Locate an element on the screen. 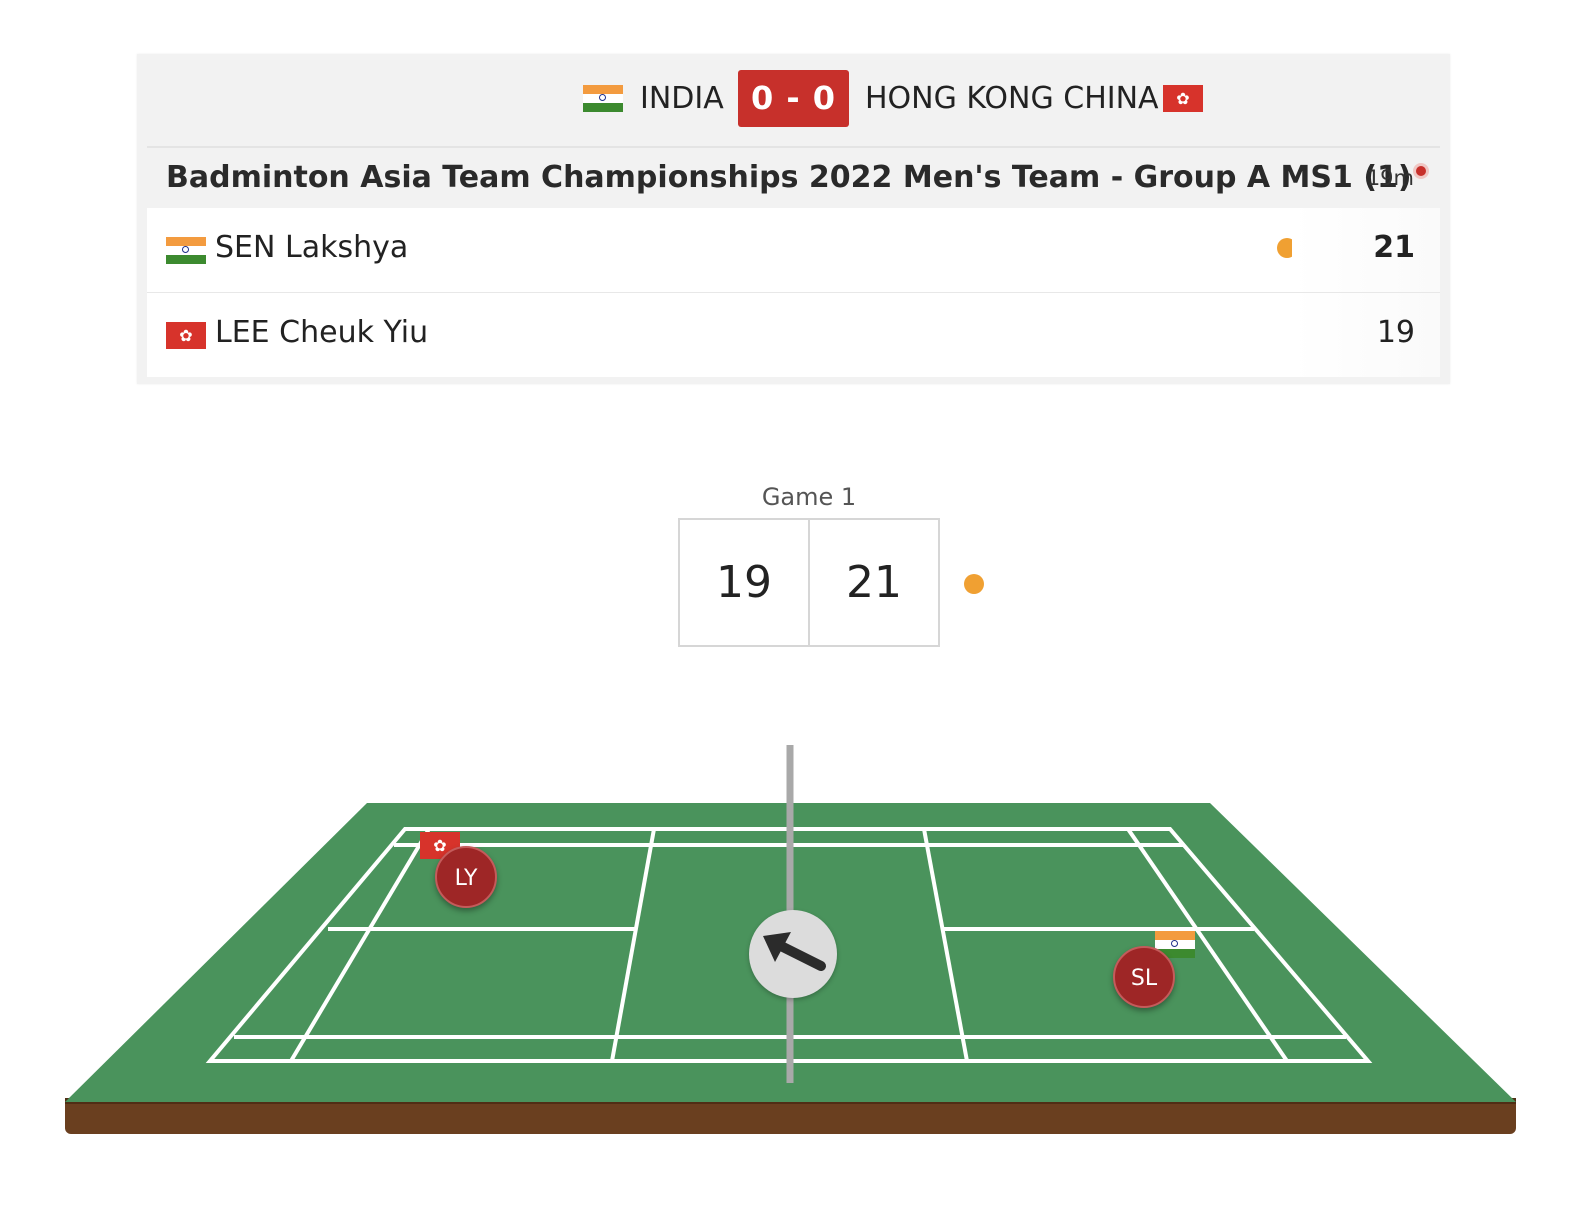 This screenshot has width=1572, height=1232. player-marker-ly: LY is located at coordinates (466, 877).